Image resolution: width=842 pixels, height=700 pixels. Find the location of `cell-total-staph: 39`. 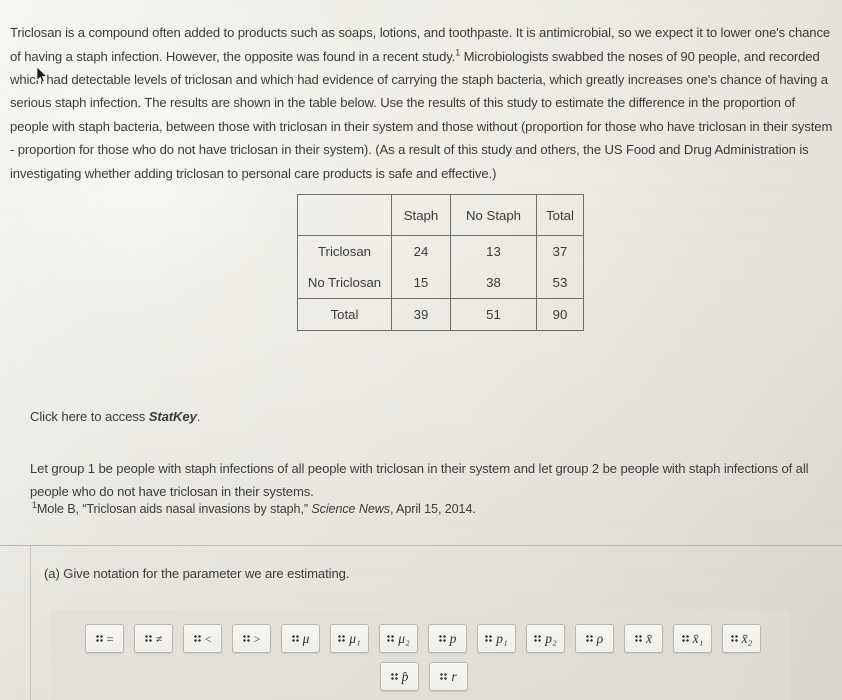

cell-total-staph: 39 is located at coordinates (421, 314).